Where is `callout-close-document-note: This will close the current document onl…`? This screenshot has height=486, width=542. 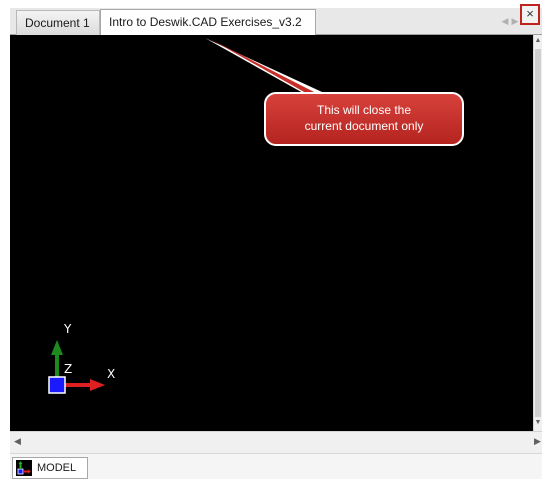
callout-close-document-note: This will close the current document onl… is located at coordinates (364, 119).